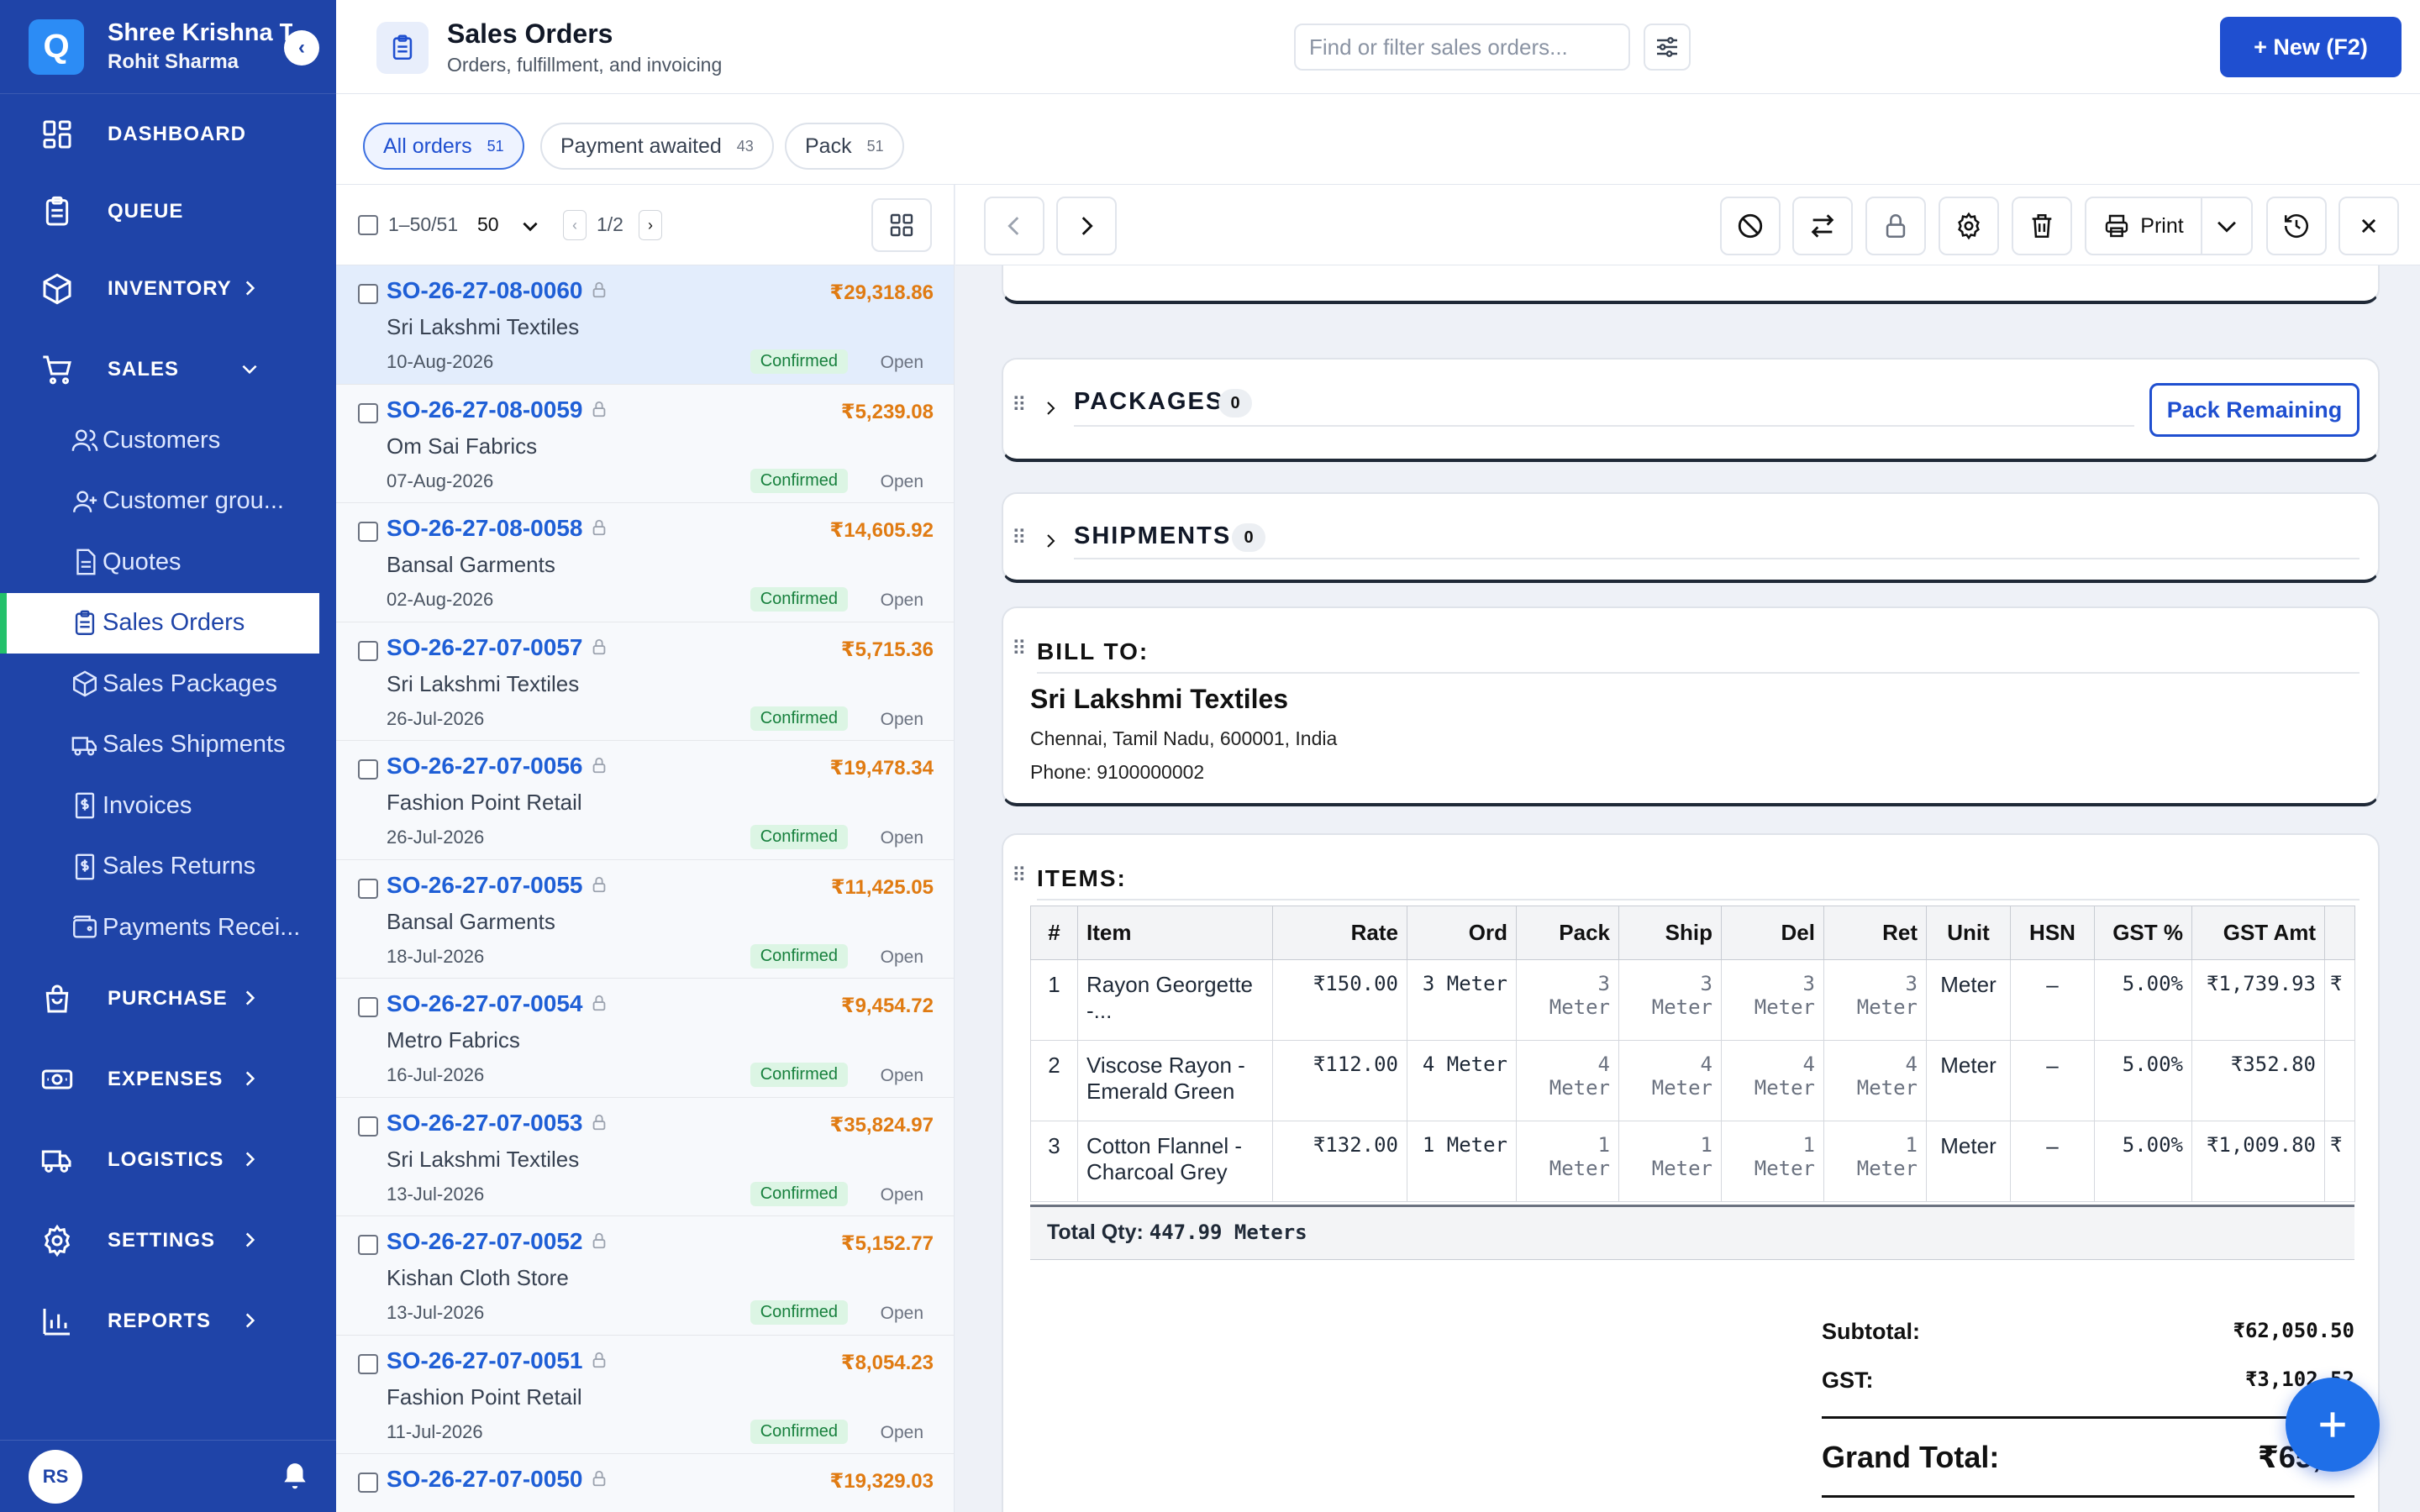 This screenshot has height=1512, width=2420. What do you see at coordinates (55, 1476) in the screenshot?
I see `avatar: RS` at bounding box center [55, 1476].